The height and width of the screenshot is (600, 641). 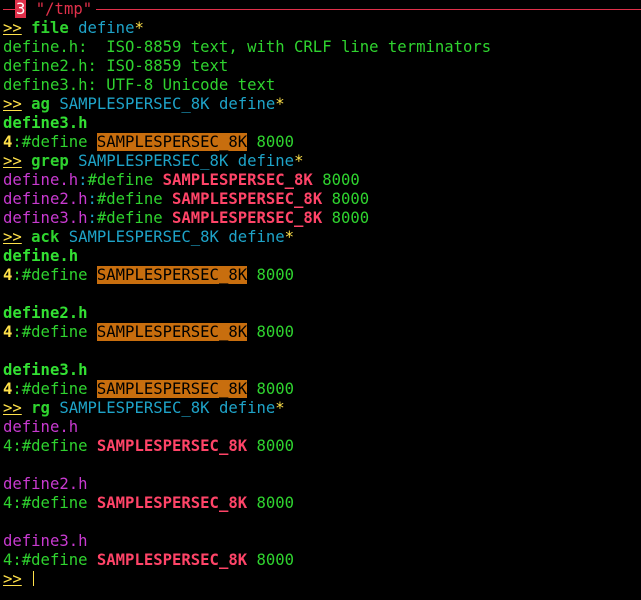 I want to click on result-filename: define.h, so click(x=41, y=180).